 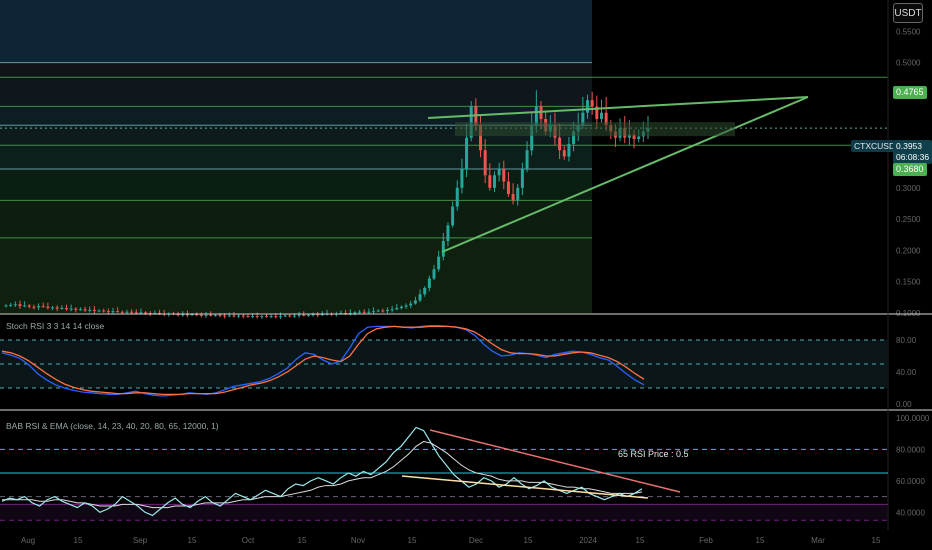 I want to click on rsi-support-line, so click(x=525, y=487).